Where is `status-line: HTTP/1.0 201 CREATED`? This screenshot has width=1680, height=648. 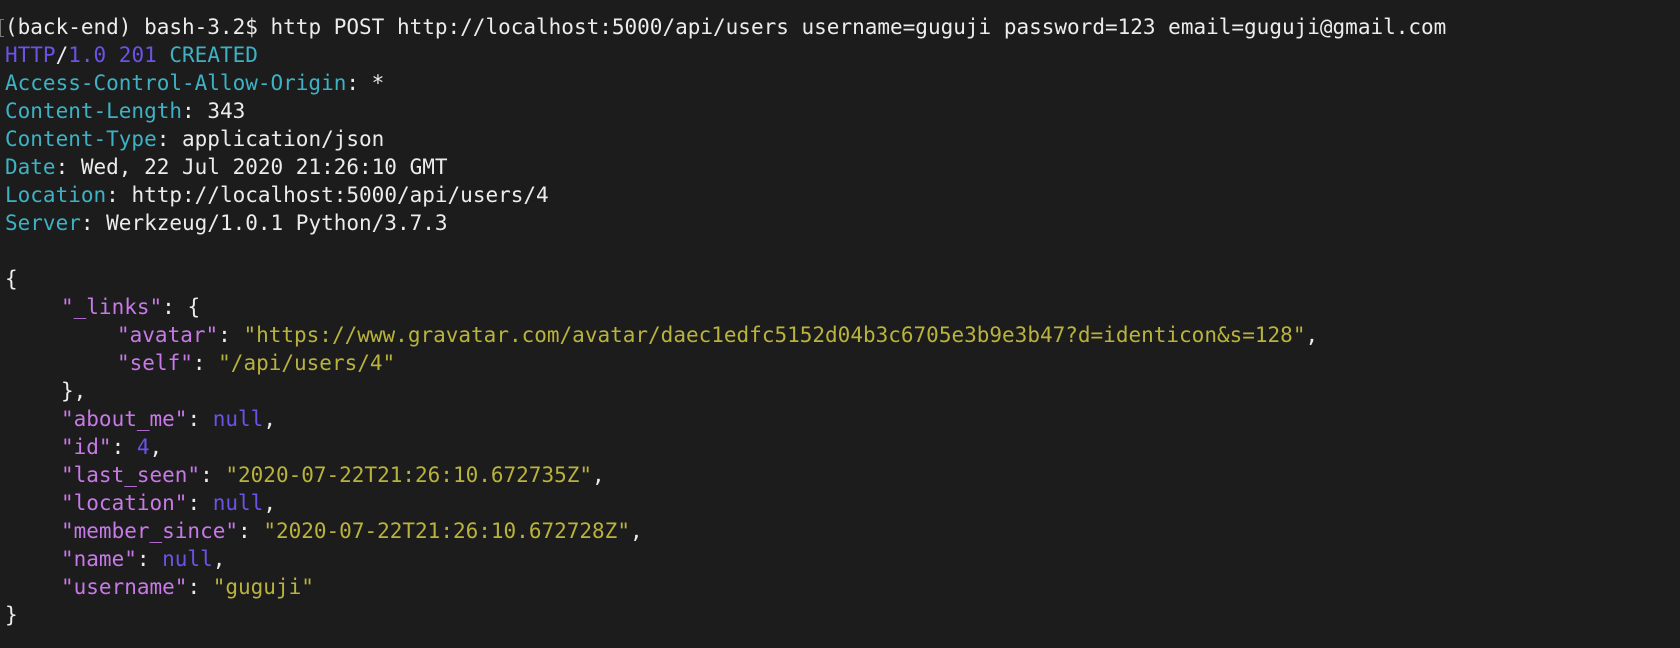 status-line: HTTP/1.0 201 CREATED is located at coordinates (840, 55).